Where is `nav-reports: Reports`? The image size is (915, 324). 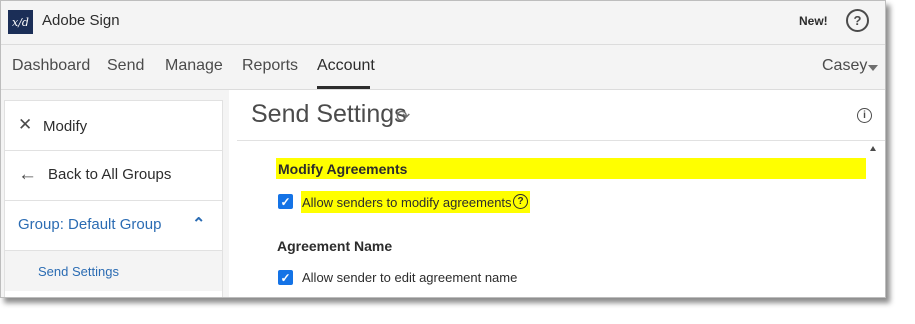
nav-reports: Reports is located at coordinates (270, 66).